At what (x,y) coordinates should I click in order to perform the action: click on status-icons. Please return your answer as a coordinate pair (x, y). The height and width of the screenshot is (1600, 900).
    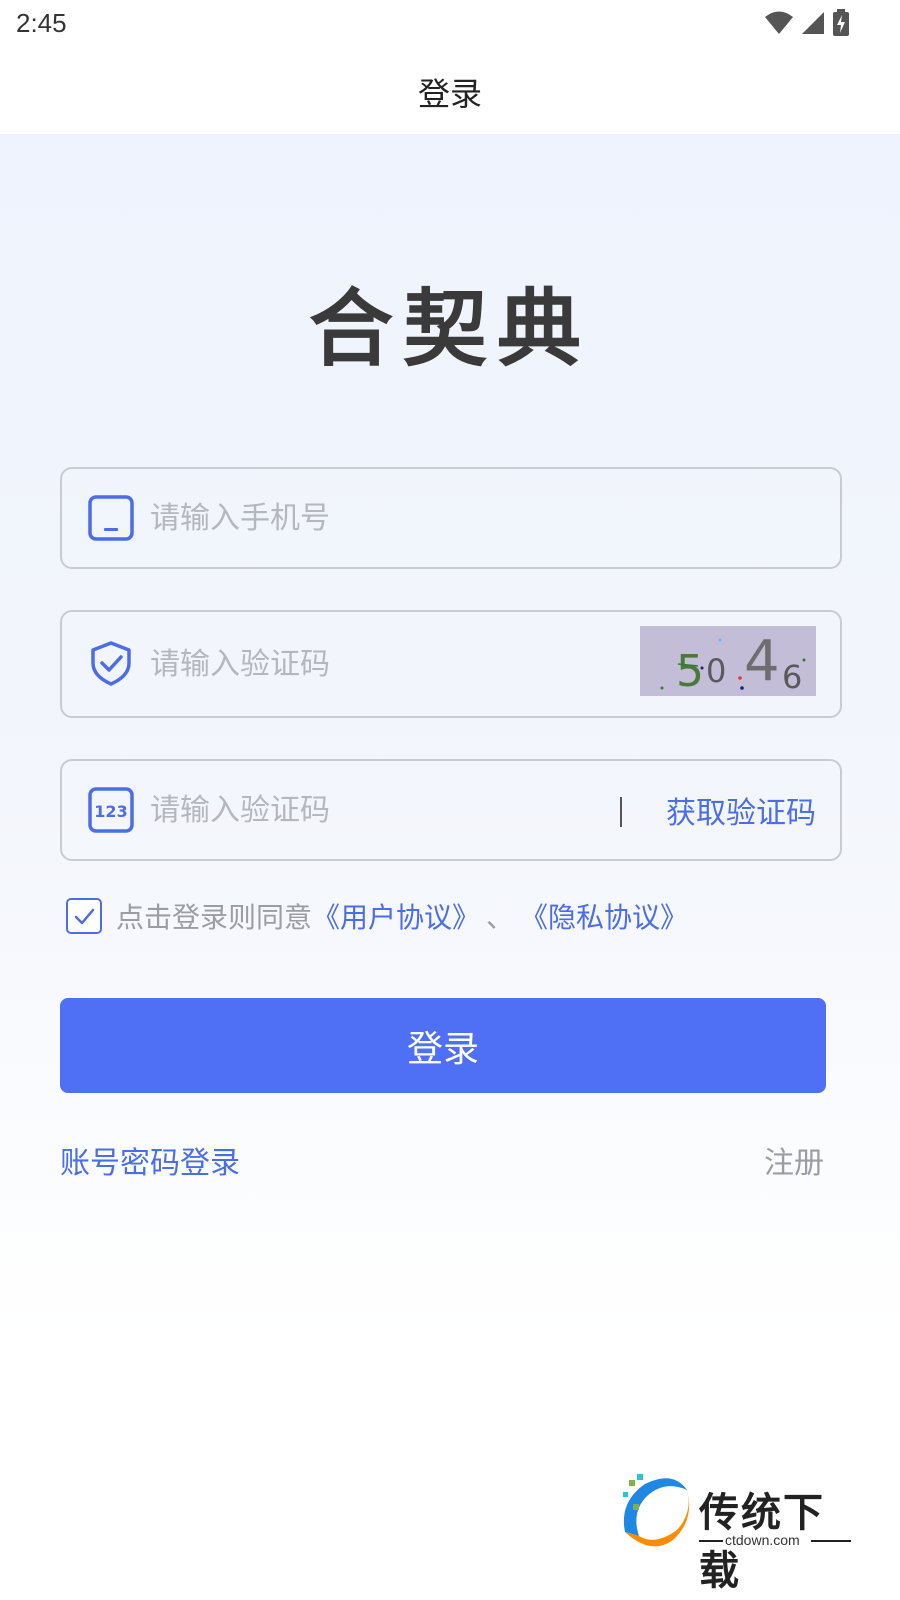
    Looking at the image, I should click on (807, 23).